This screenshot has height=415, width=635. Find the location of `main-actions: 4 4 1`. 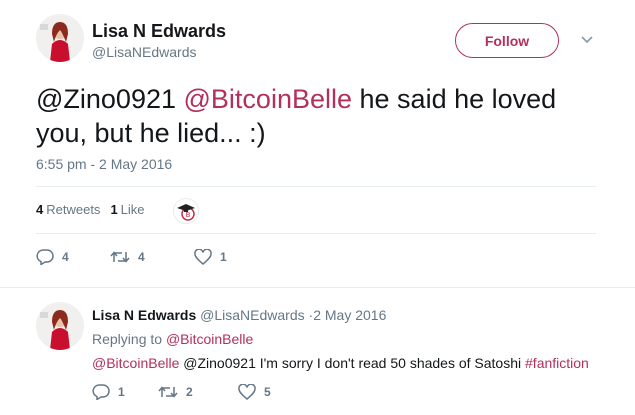

main-actions: 4 4 1 is located at coordinates (131, 257).